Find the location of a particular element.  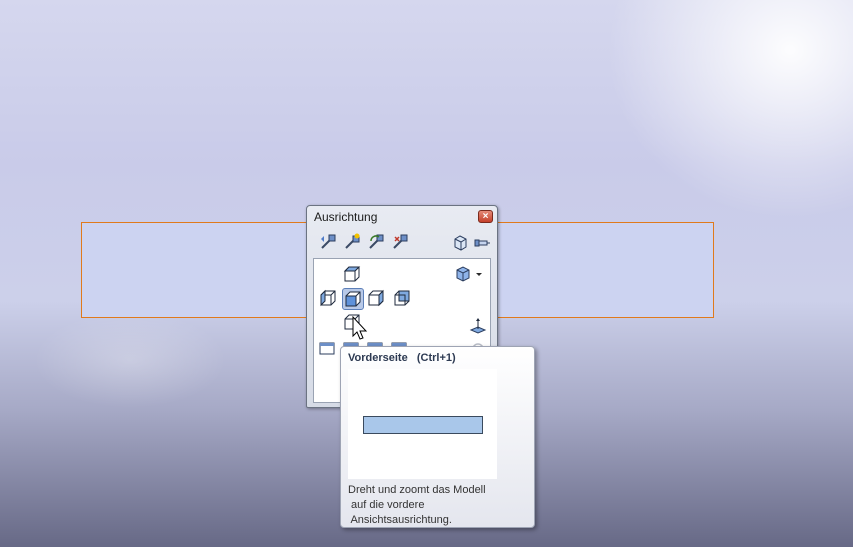

single-view-icon is located at coordinates (327, 349).